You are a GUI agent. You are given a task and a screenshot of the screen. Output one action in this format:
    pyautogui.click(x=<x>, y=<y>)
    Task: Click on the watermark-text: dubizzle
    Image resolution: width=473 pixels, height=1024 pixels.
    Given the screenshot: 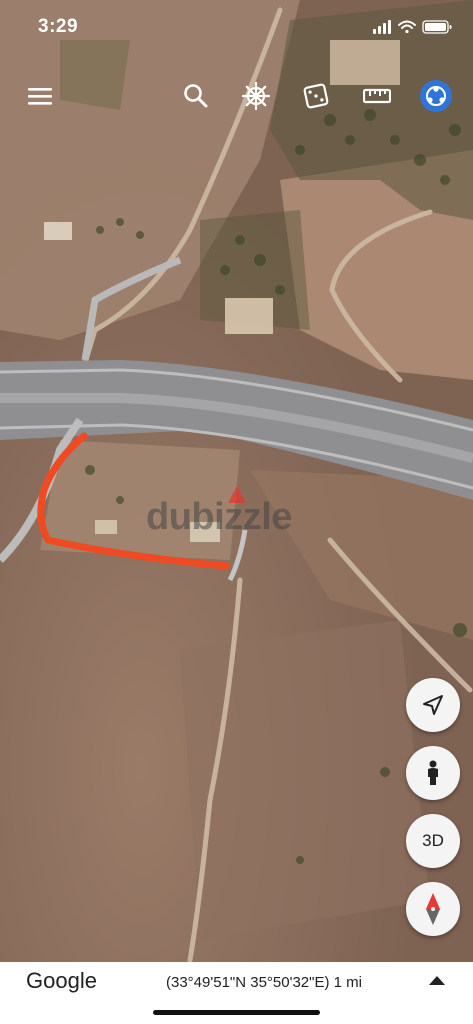 What is the action you would take?
    pyautogui.click(x=219, y=517)
    